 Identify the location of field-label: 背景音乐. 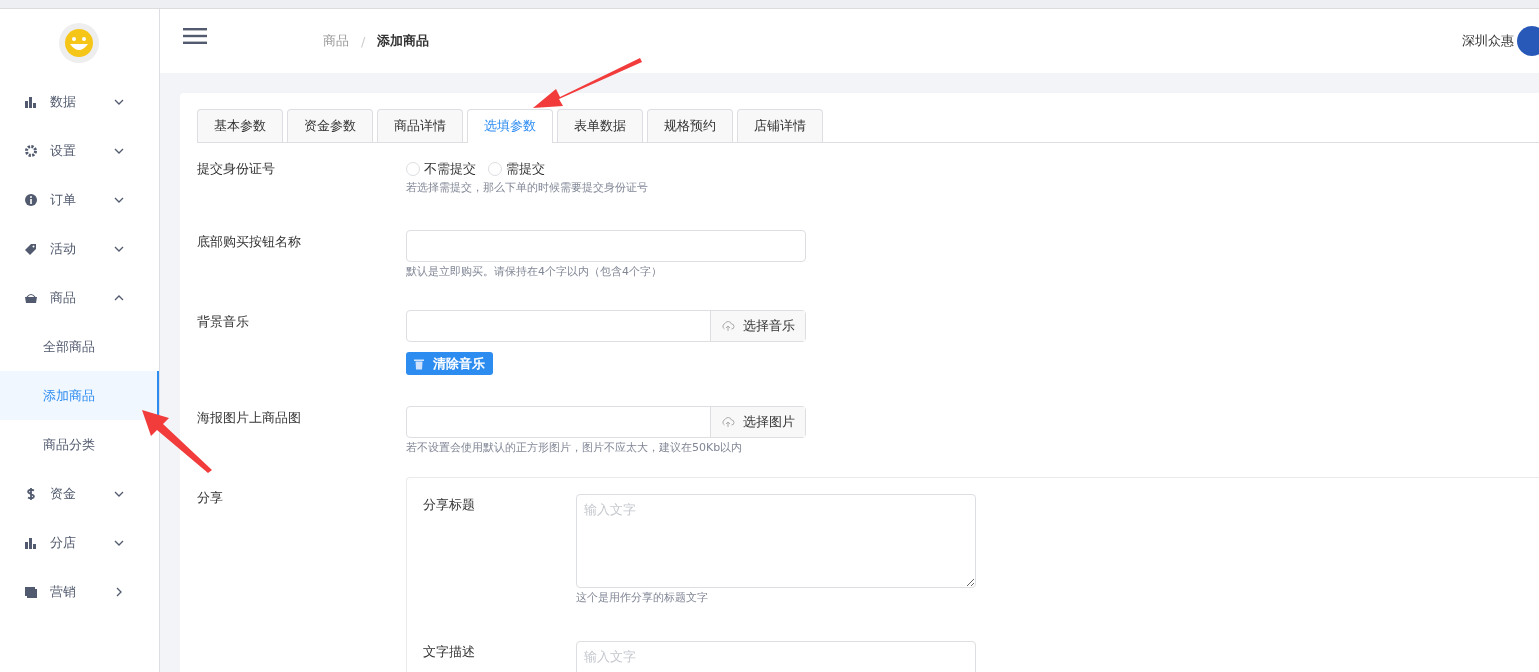
(223, 322).